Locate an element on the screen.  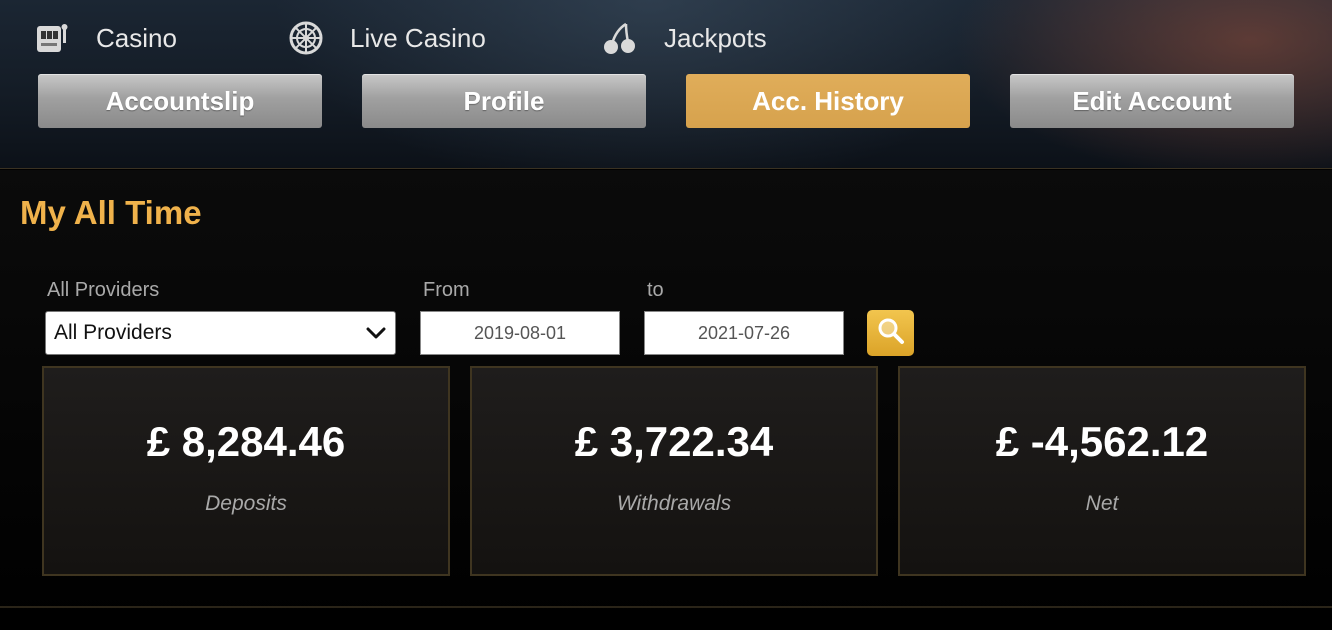
cherries-icon is located at coordinates (620, 38).